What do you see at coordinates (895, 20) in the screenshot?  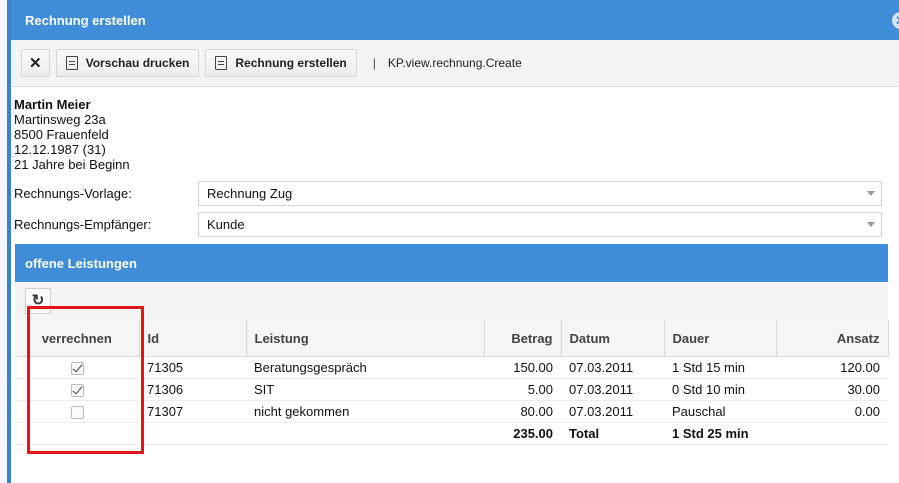 I see `close-circle-icon: ✕` at bounding box center [895, 20].